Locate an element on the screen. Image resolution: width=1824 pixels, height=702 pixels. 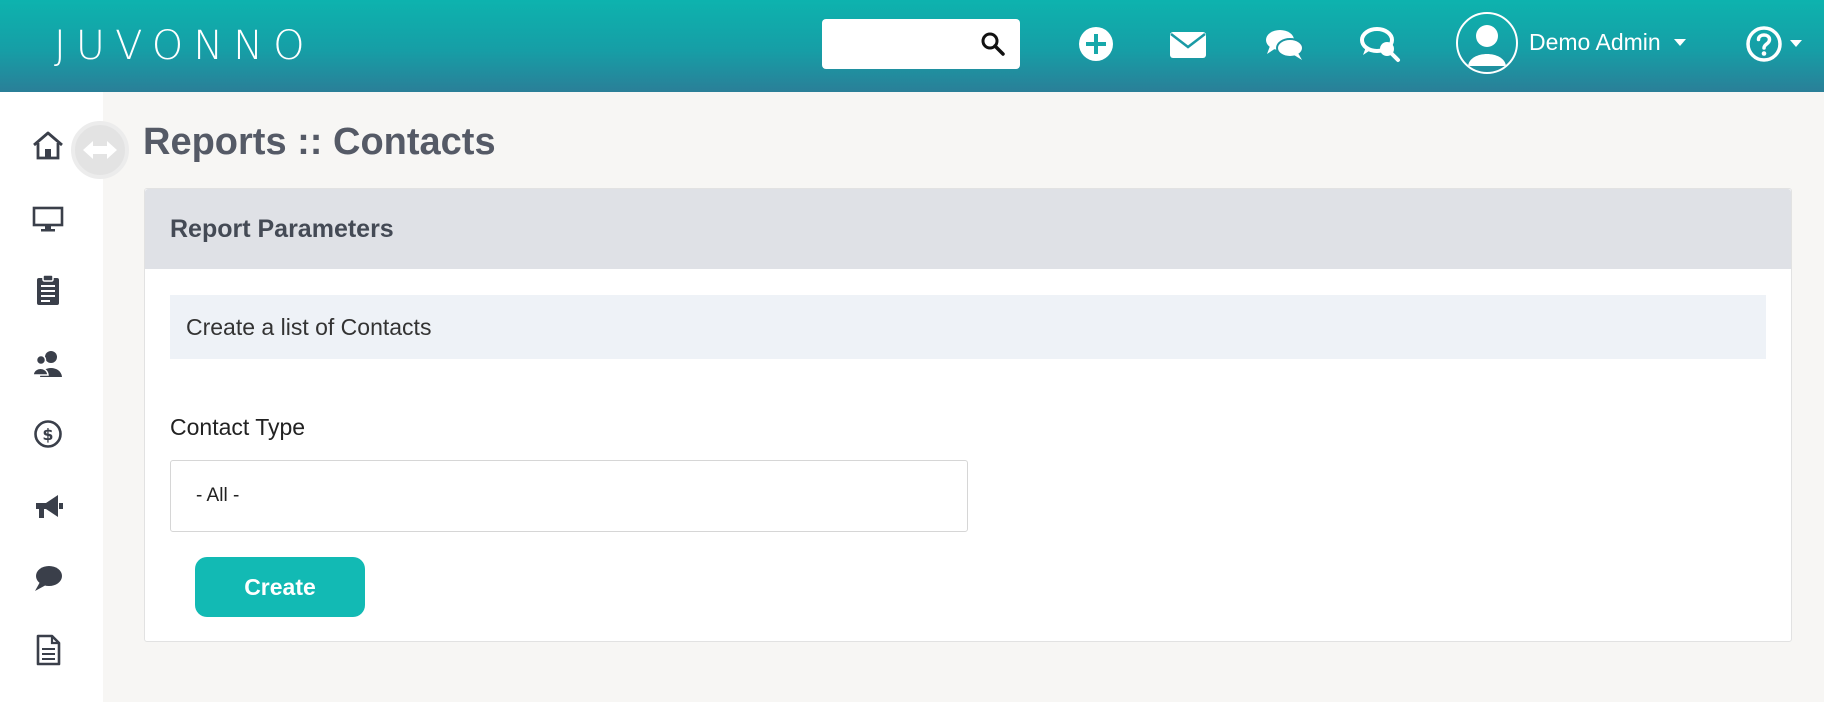
user-avatar-icon is located at coordinates (1487, 45).